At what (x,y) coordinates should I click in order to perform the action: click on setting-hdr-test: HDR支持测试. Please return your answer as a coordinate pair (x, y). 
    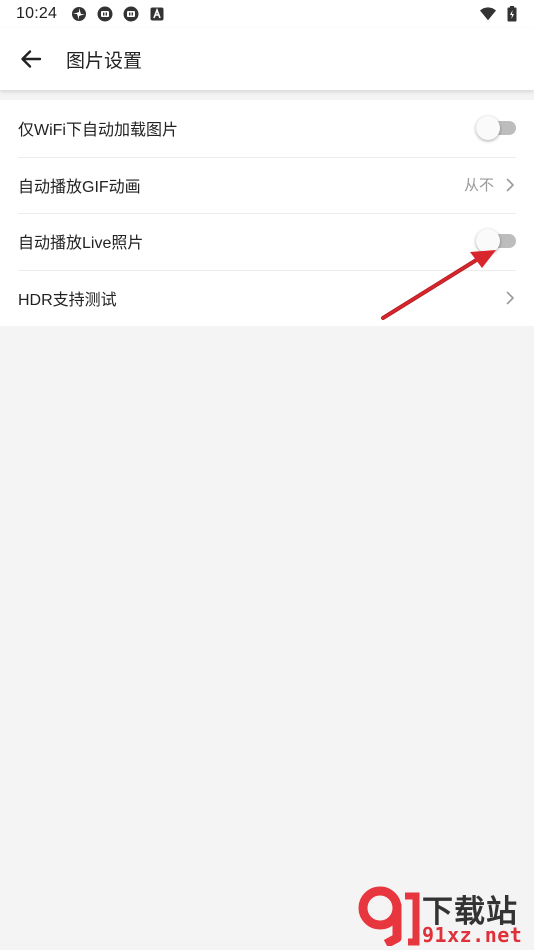
    Looking at the image, I should click on (267, 298).